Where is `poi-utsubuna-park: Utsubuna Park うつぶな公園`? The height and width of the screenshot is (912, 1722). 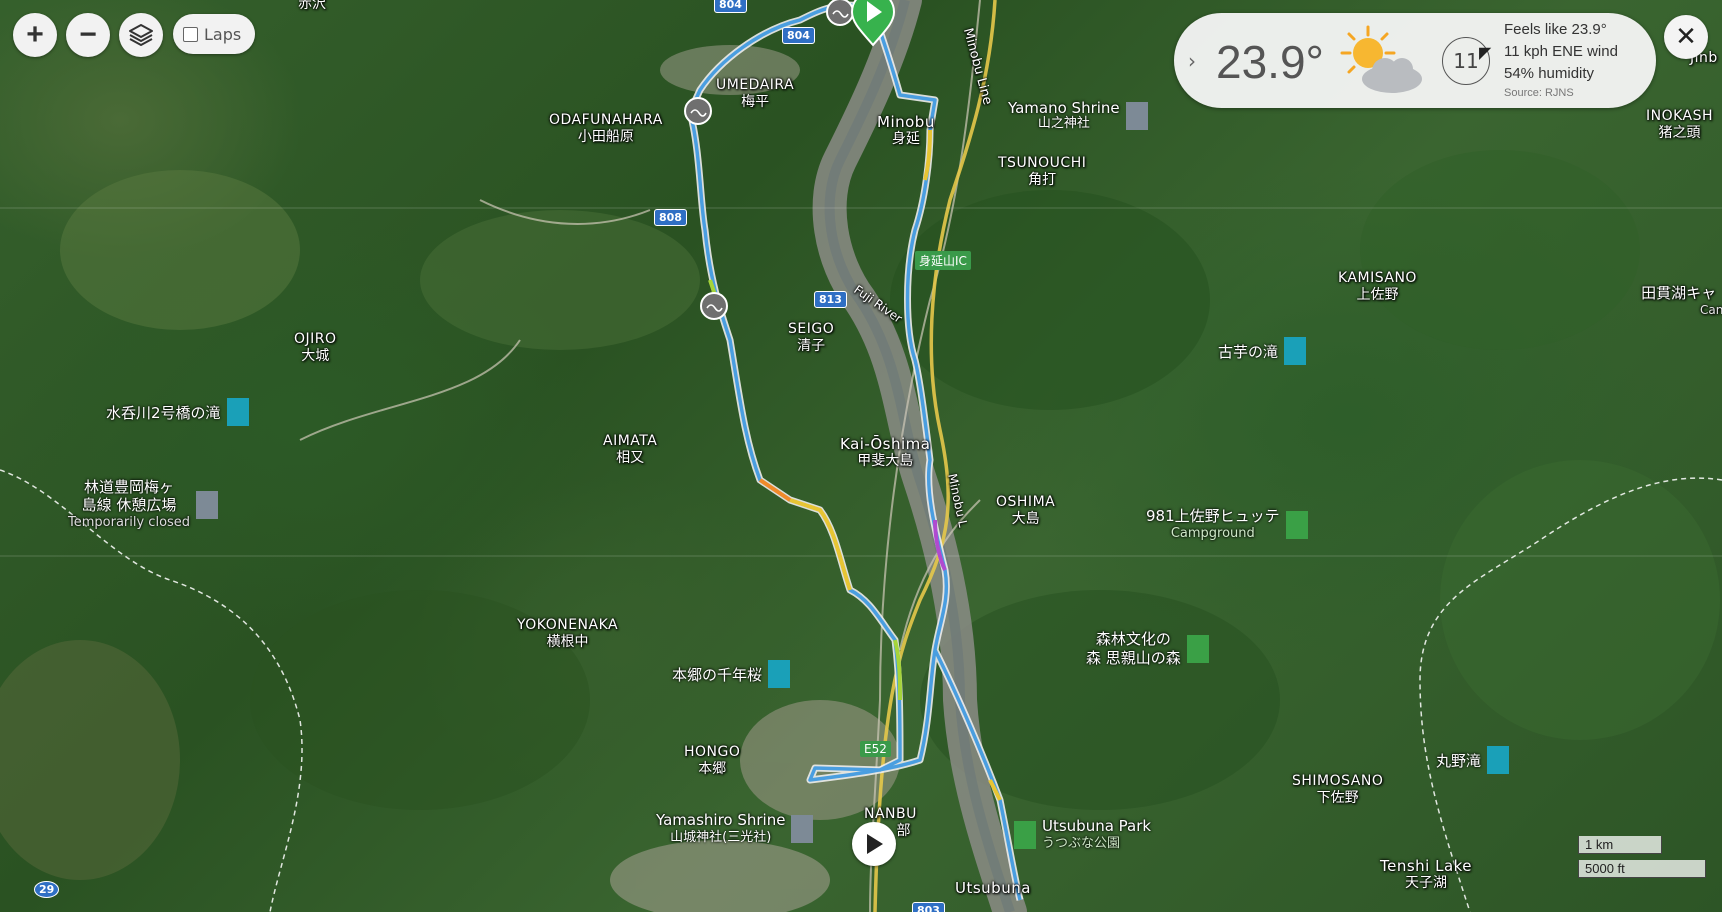 poi-utsubuna-park: Utsubuna Park うつぶな公園 is located at coordinates (1082, 835).